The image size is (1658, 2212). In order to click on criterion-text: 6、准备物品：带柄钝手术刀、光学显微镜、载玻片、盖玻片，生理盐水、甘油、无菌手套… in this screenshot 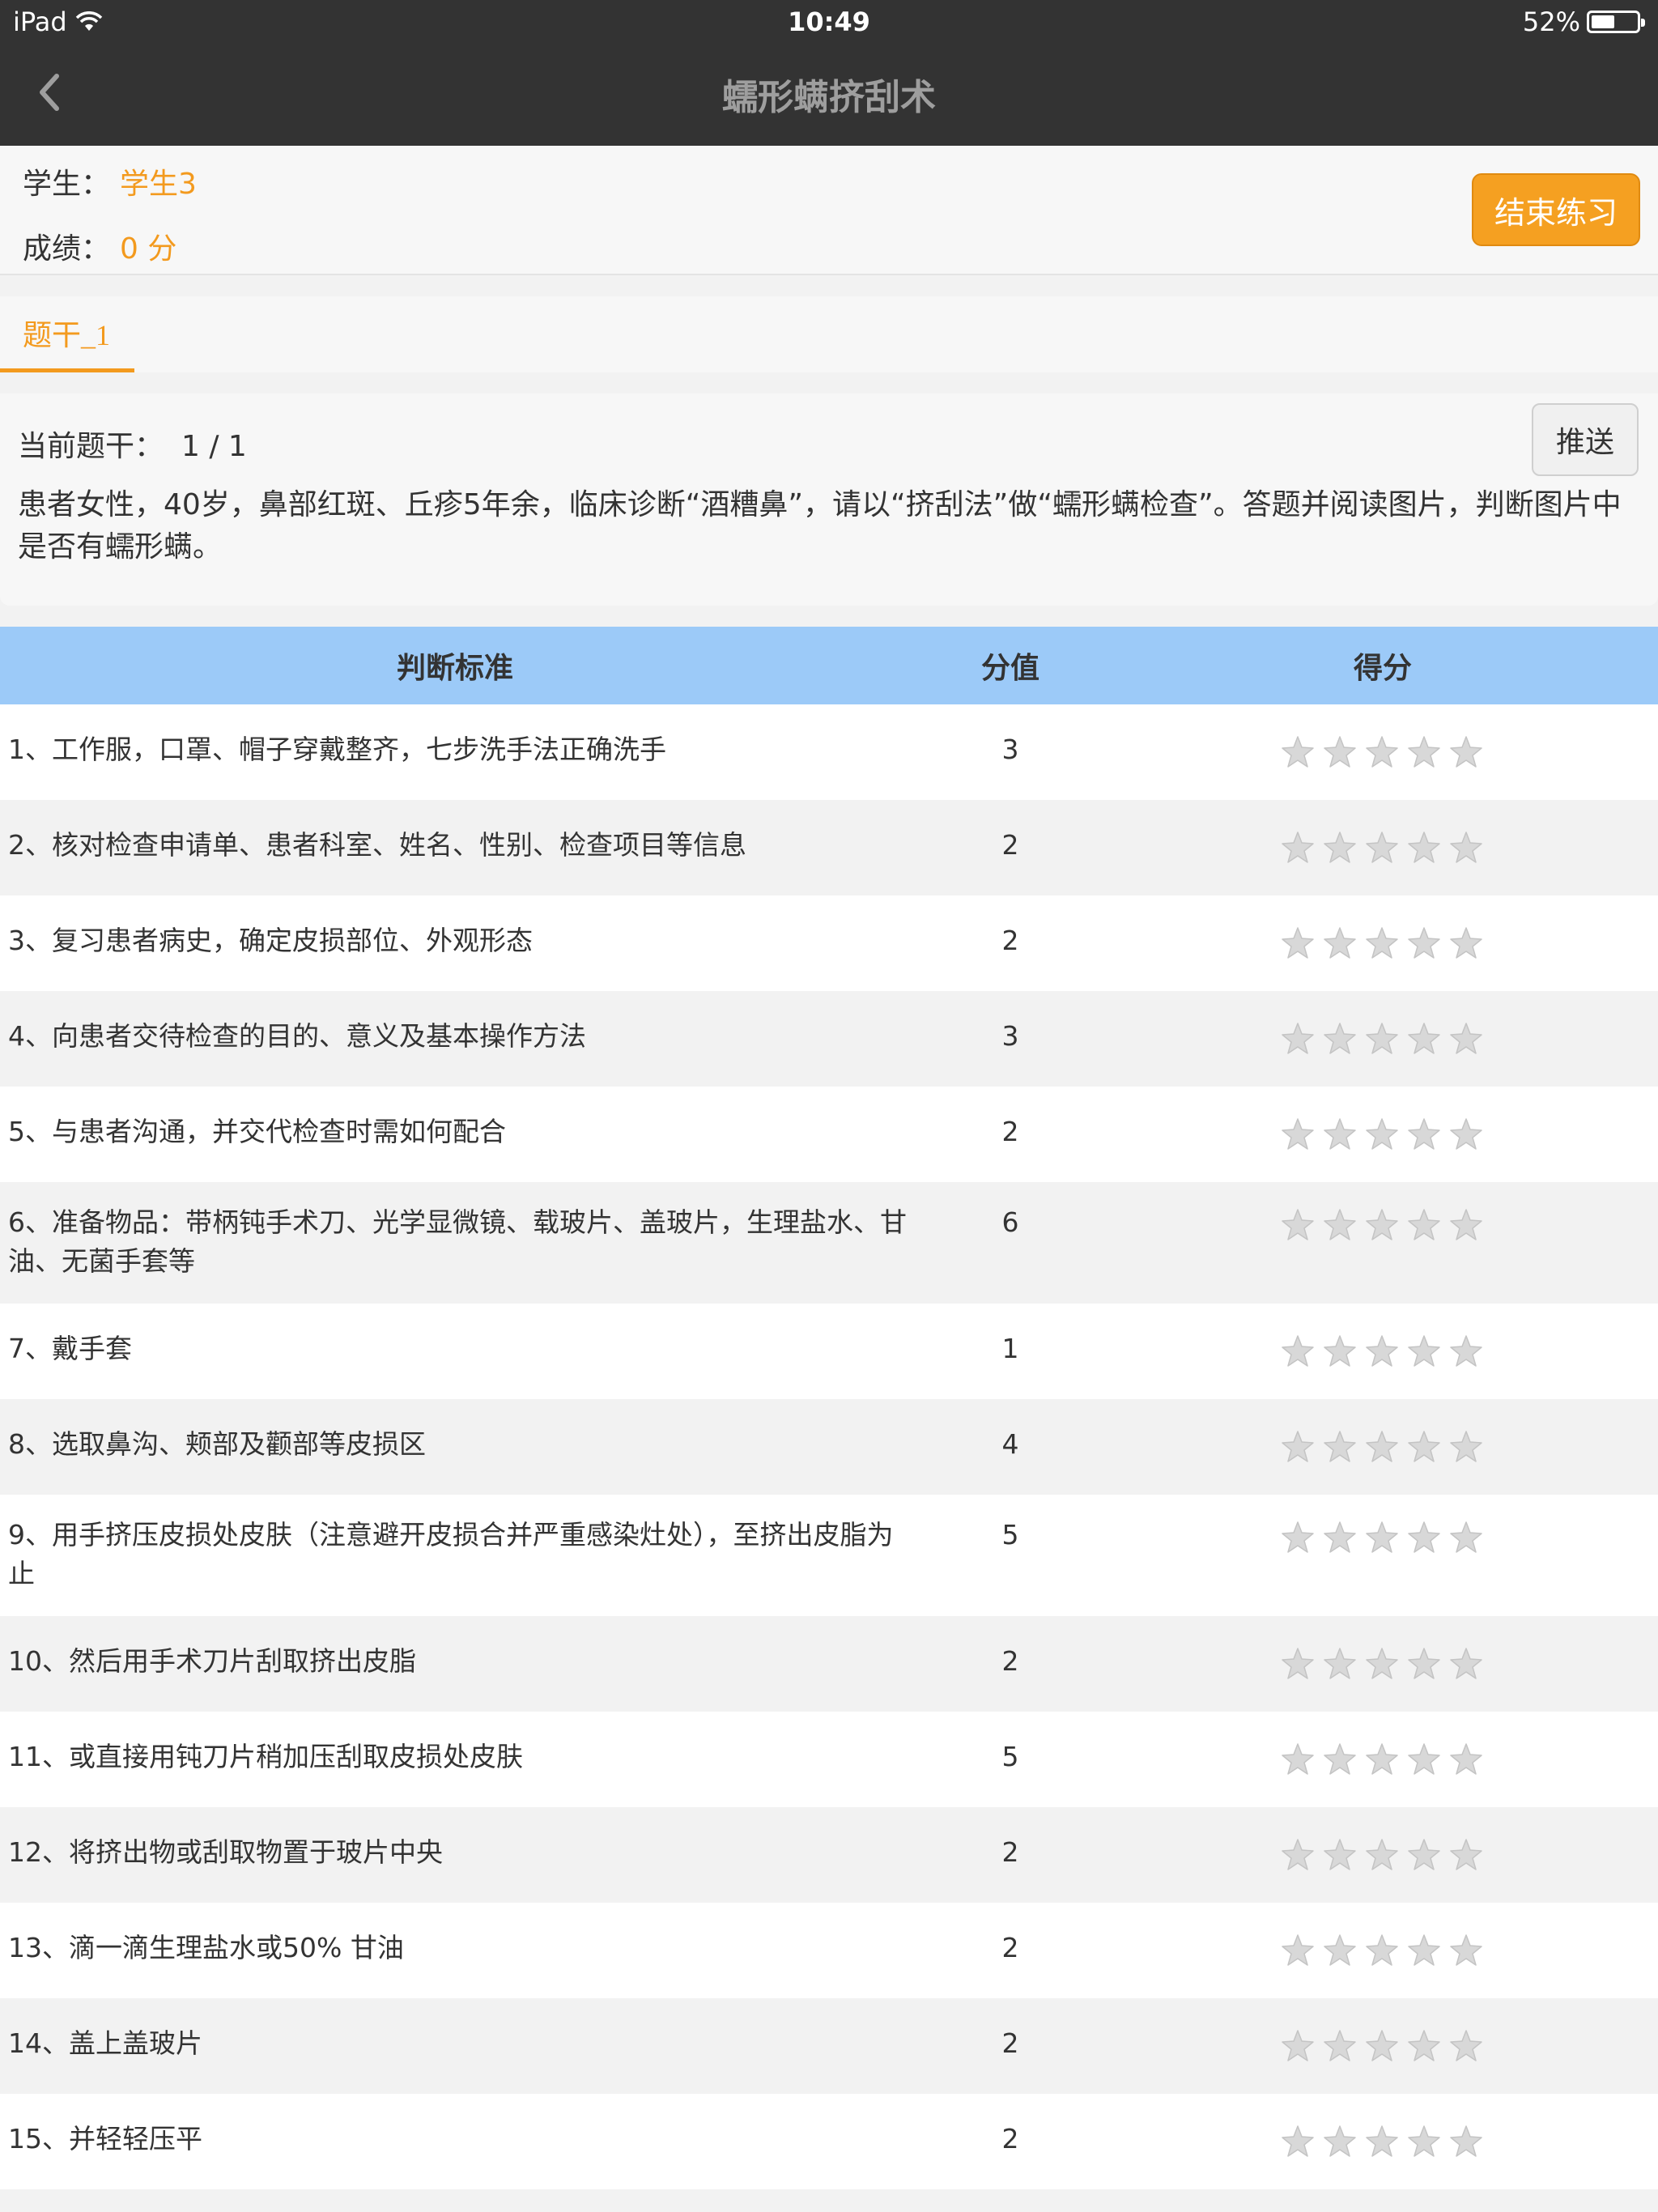, I will do `click(457, 1241)`.